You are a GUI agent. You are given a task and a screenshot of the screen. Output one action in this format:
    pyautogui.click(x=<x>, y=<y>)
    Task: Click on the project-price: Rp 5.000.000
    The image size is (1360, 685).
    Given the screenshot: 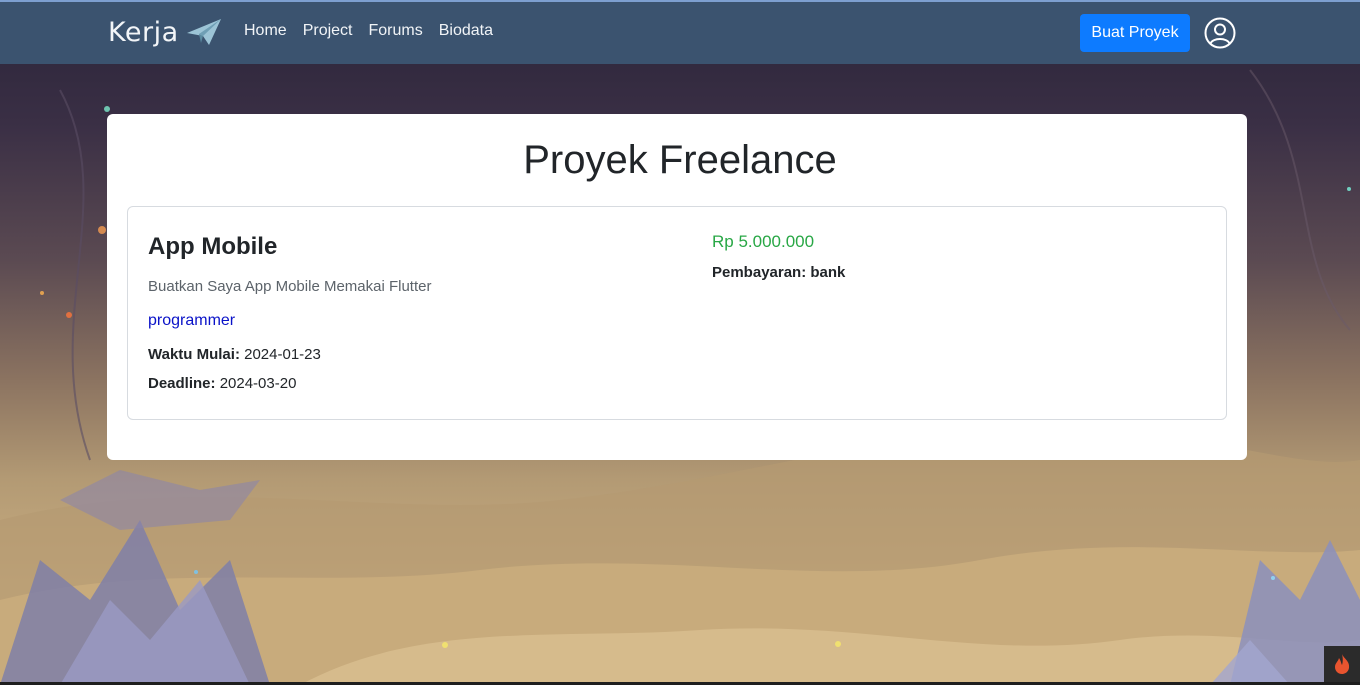 What is the action you would take?
    pyautogui.click(x=763, y=241)
    